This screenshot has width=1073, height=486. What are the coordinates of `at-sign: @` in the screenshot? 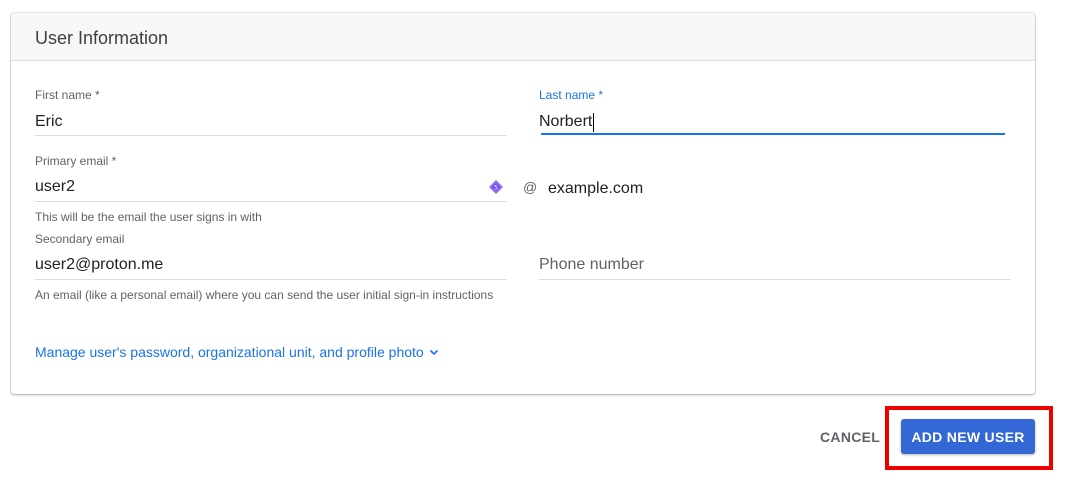 It's located at (530, 187).